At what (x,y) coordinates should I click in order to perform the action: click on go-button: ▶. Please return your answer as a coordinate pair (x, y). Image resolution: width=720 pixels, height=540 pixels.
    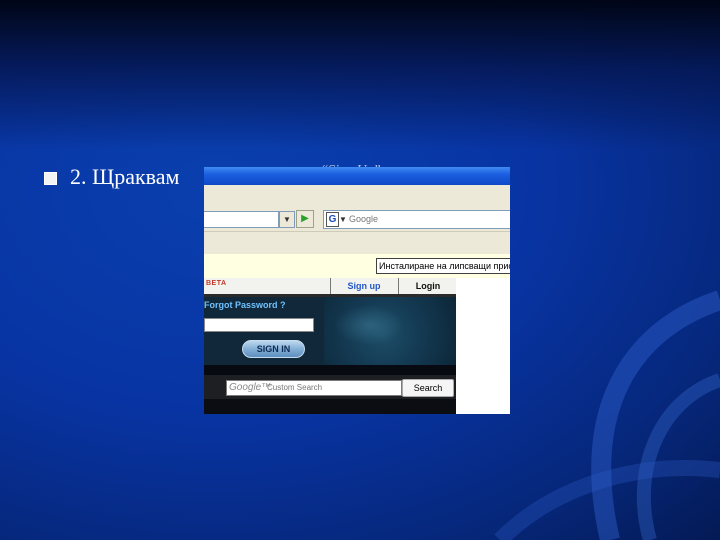
    Looking at the image, I should click on (305, 219).